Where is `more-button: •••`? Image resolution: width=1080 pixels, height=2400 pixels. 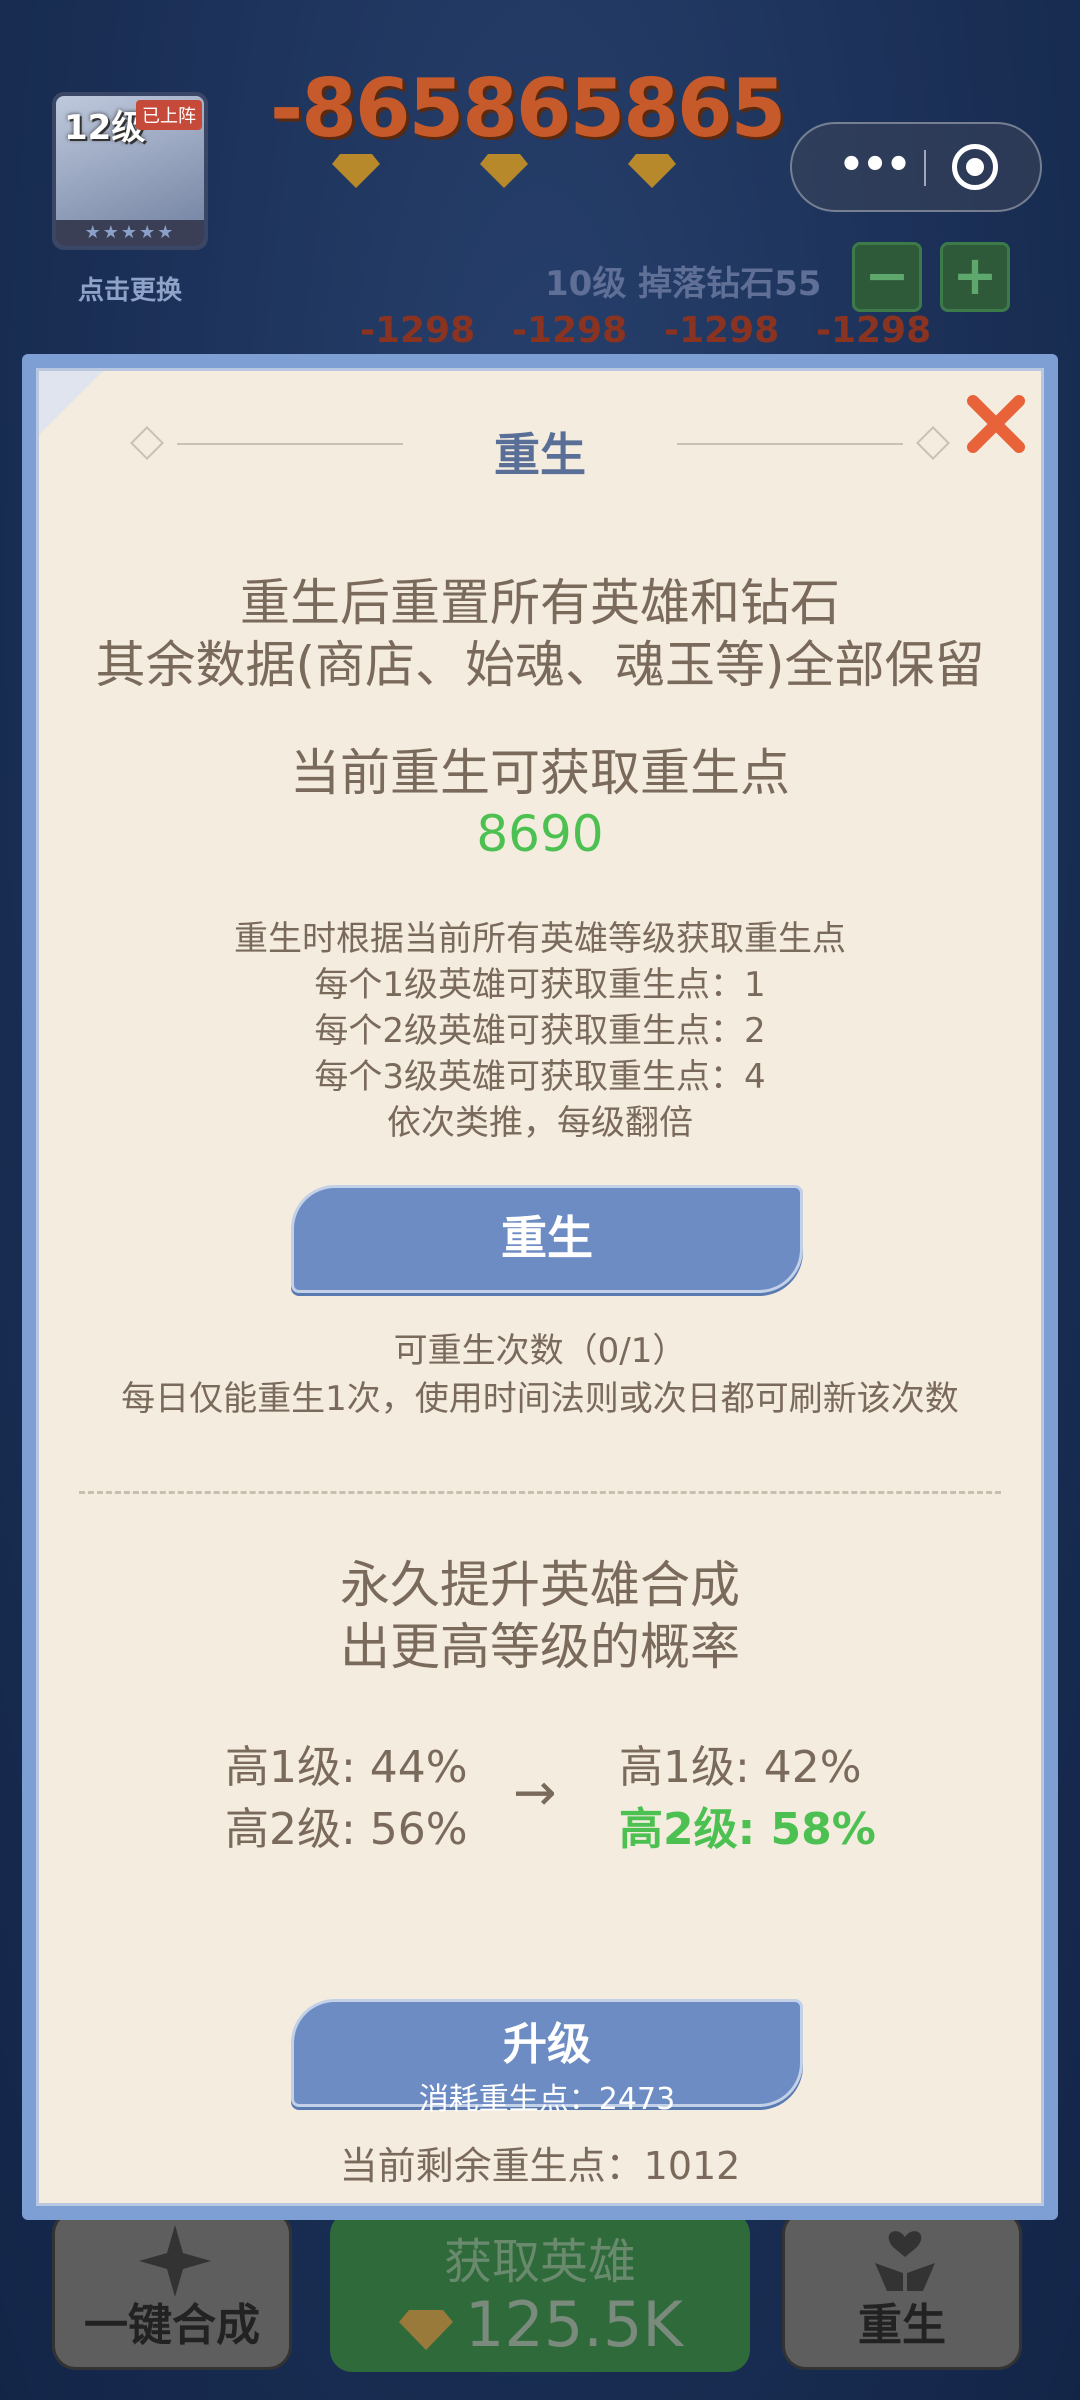
more-button: ••• is located at coordinates (874, 167).